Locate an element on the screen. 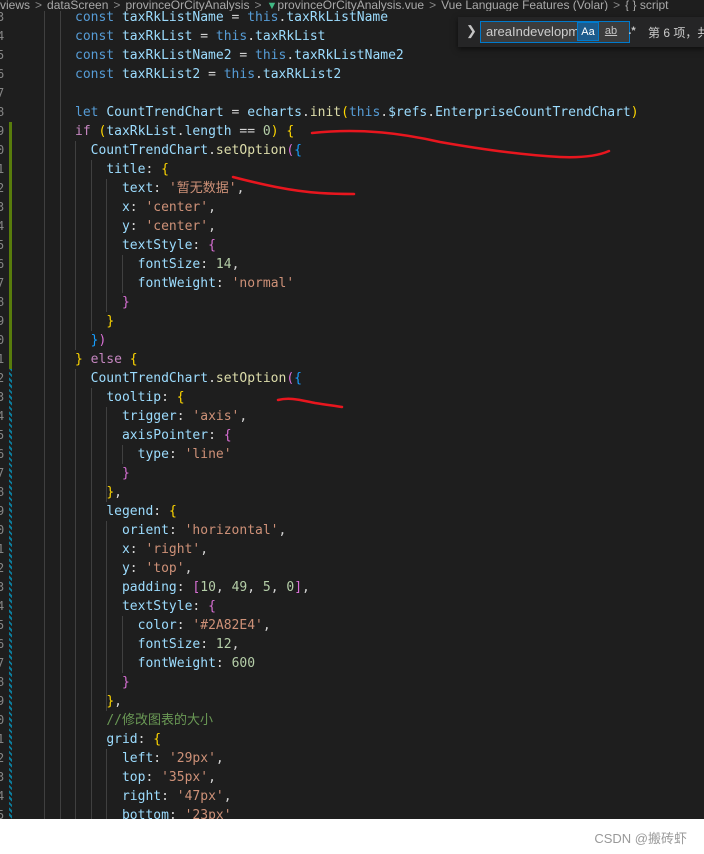 The height and width of the screenshot is (854, 704). code-line: 2 CountTrendChart.setOption({ is located at coordinates (352, 378).